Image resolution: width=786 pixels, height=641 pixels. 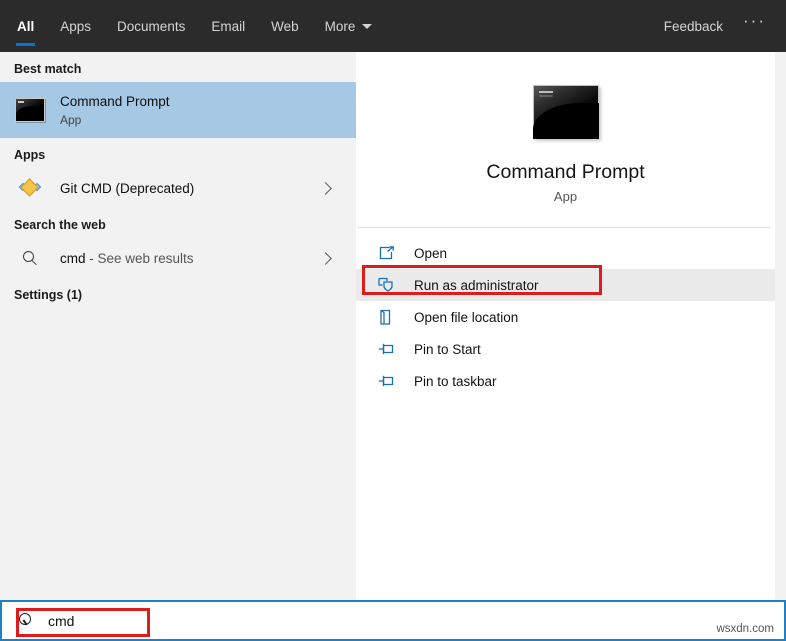 I want to click on app-detail-header: Command Prompt App, so click(x=565, y=128).